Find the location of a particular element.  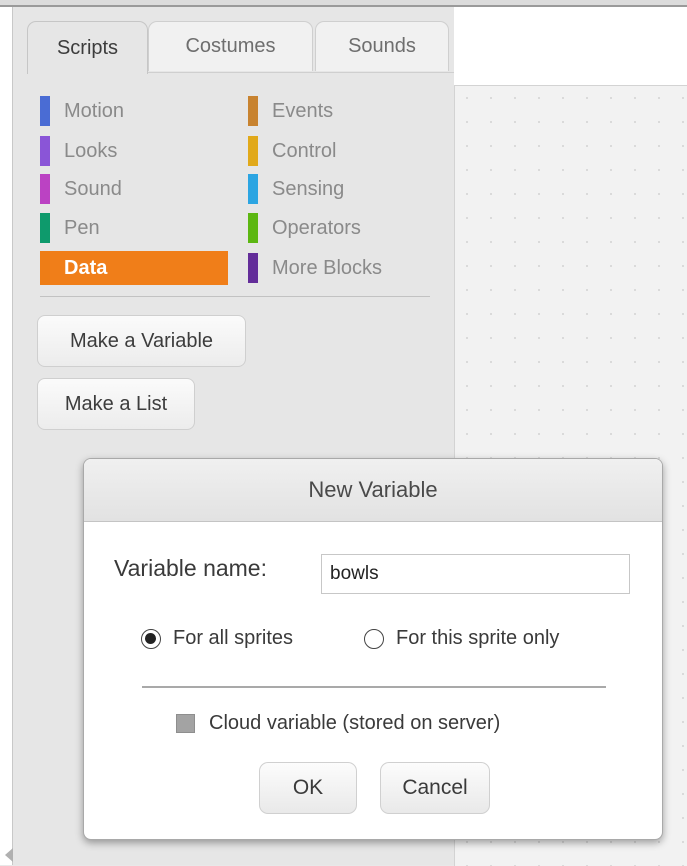

cancel-button: Cancel is located at coordinates (435, 788).